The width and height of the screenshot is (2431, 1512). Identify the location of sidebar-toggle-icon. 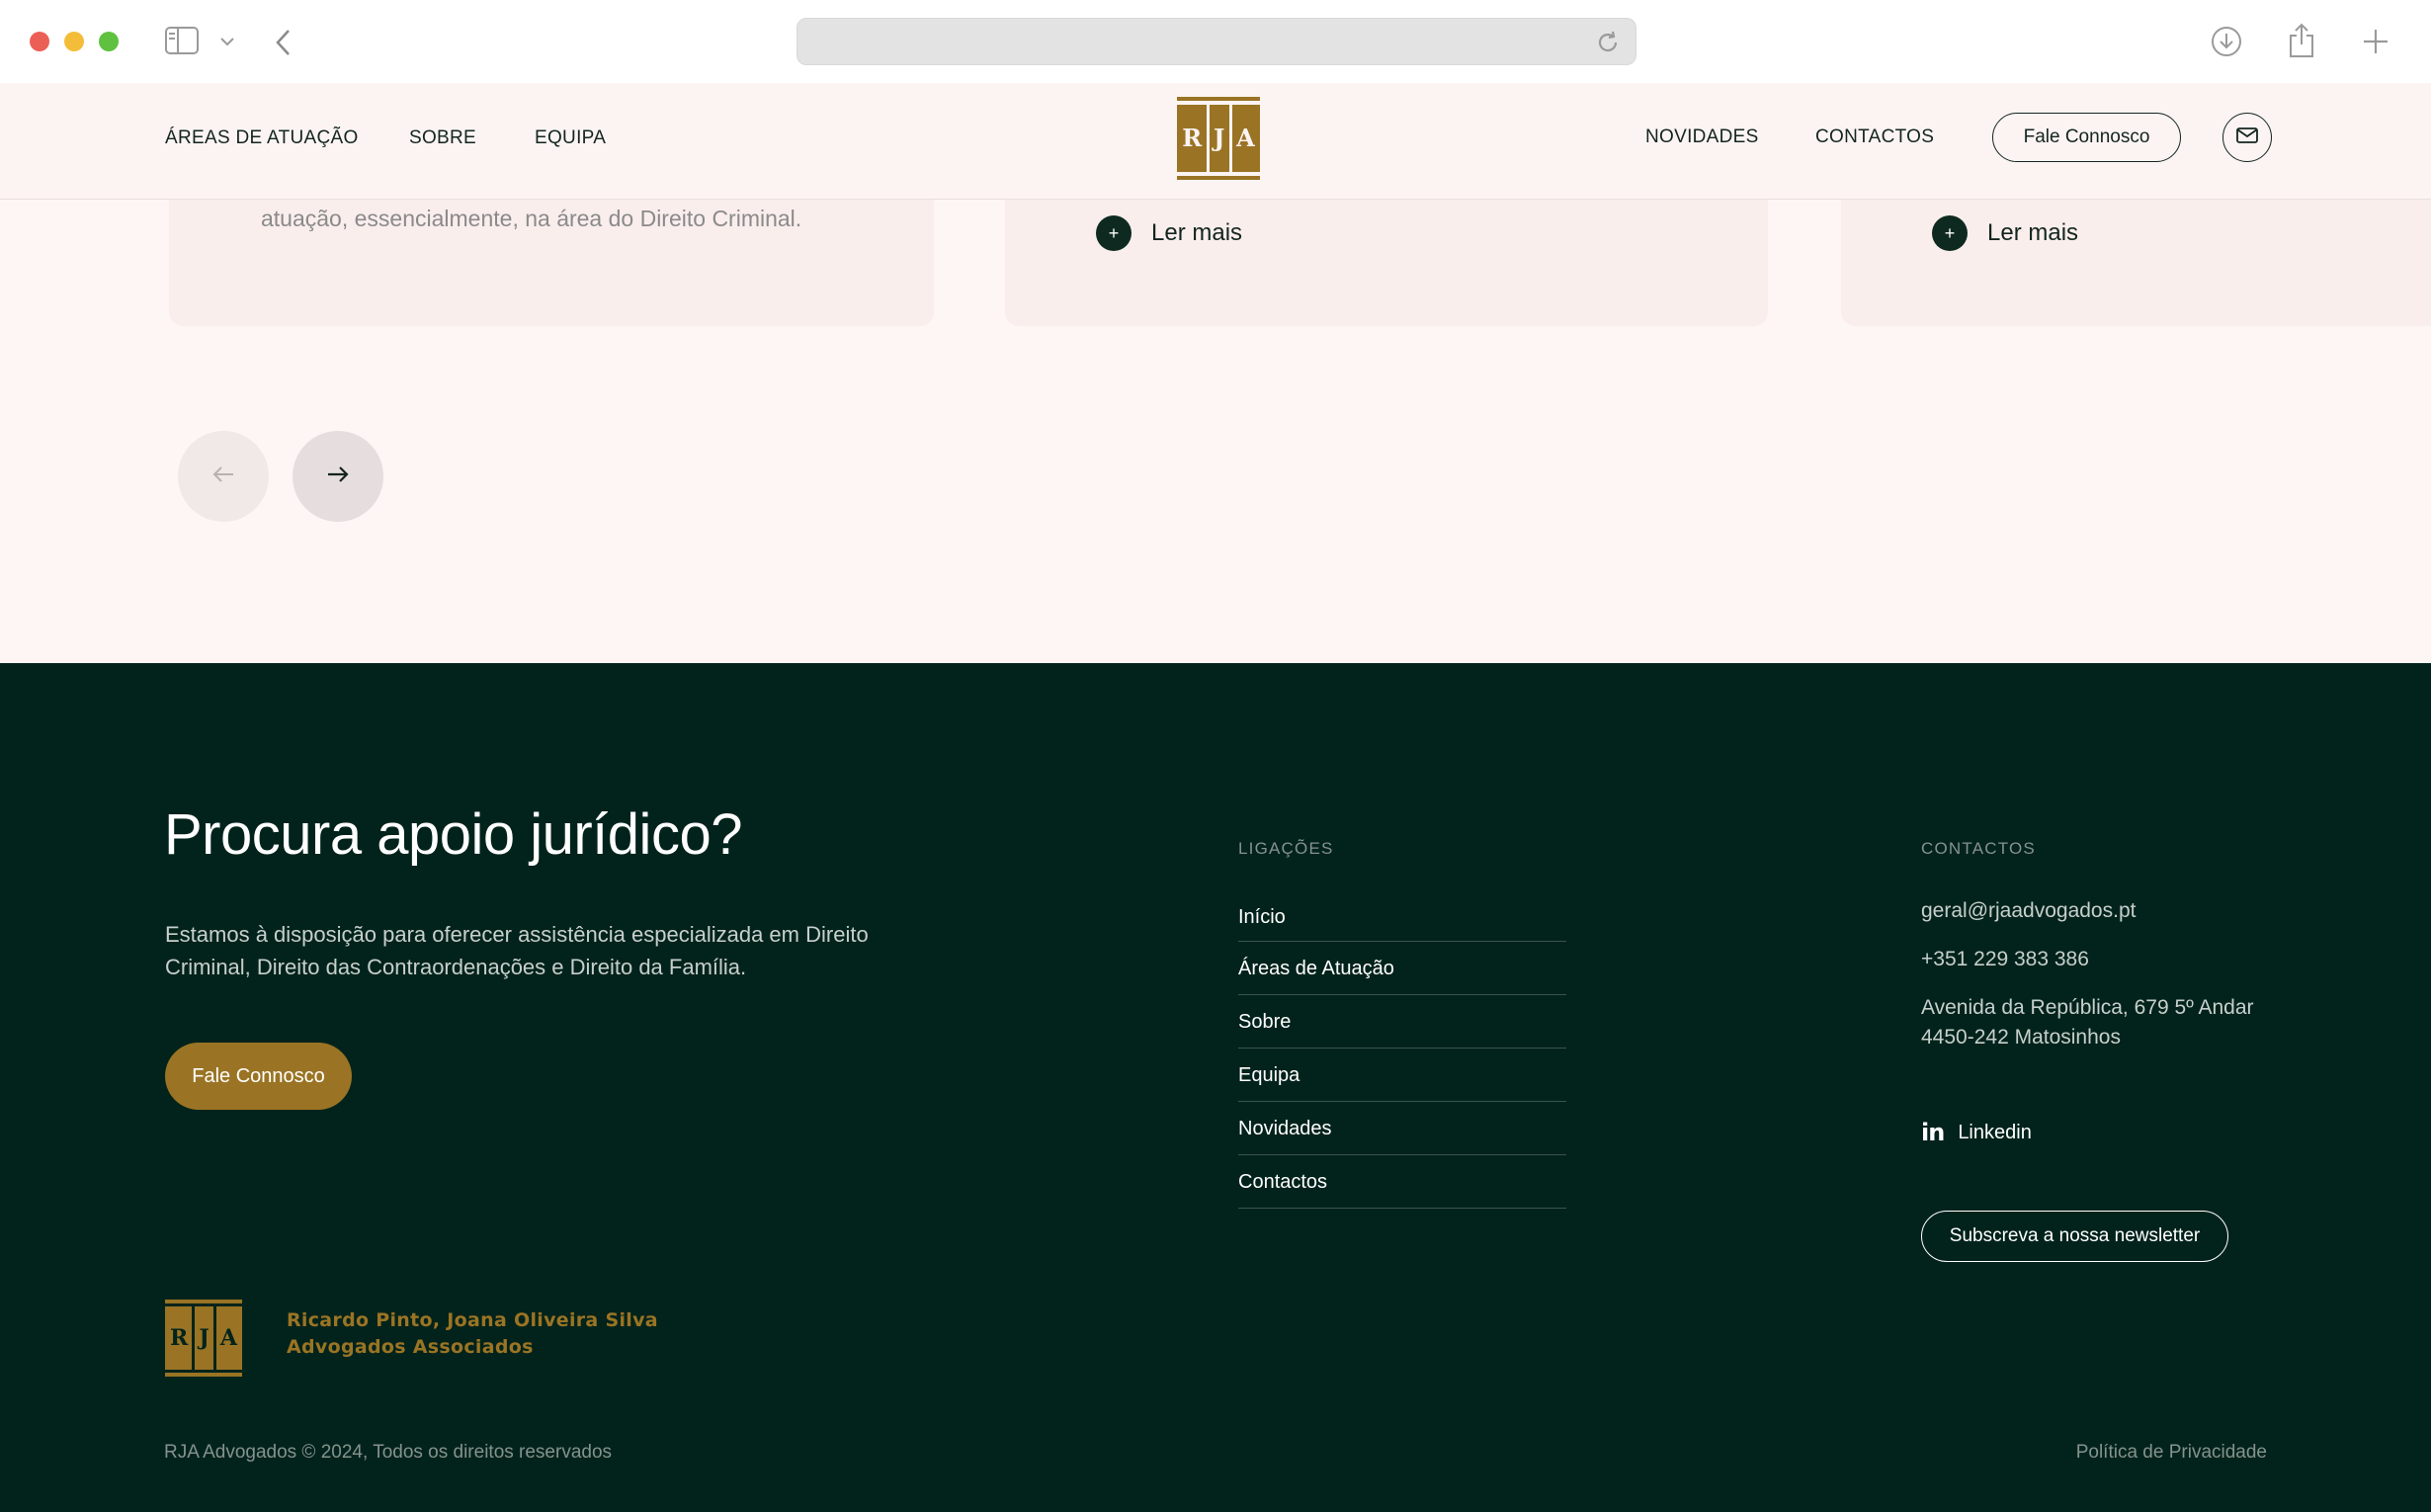
(182, 40).